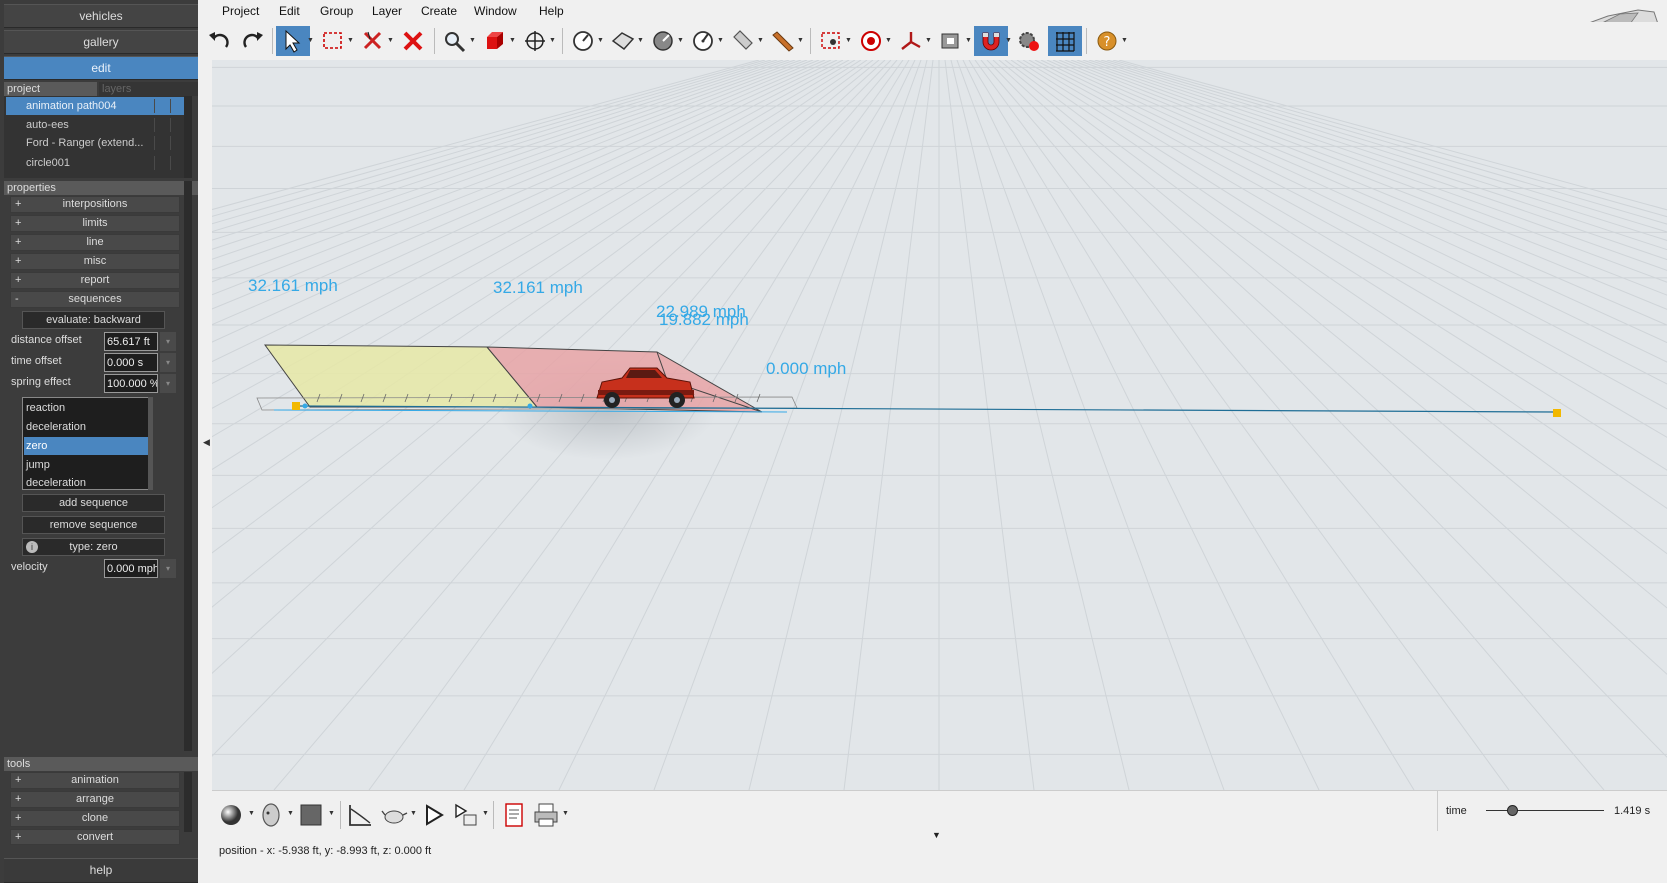 The image size is (1667, 883). Describe the element at coordinates (387, 11) in the screenshot. I see `menu-layer: Layer` at that location.